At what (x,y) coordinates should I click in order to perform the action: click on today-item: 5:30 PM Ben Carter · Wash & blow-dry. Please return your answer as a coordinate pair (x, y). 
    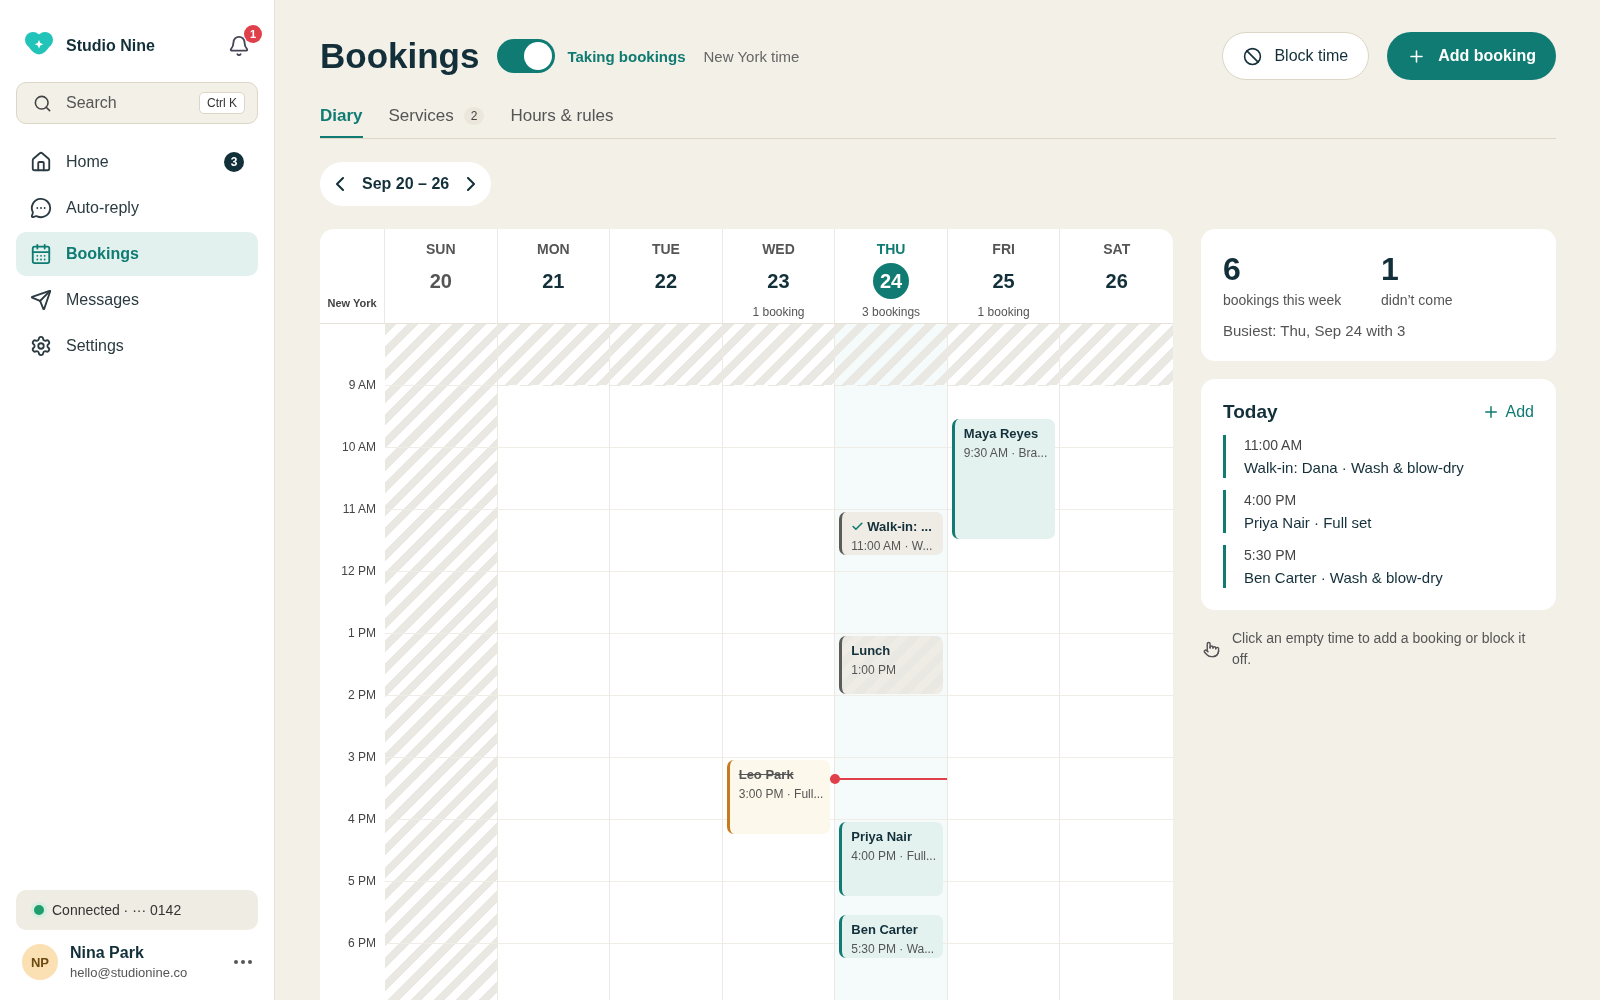
    Looking at the image, I should click on (1378, 566).